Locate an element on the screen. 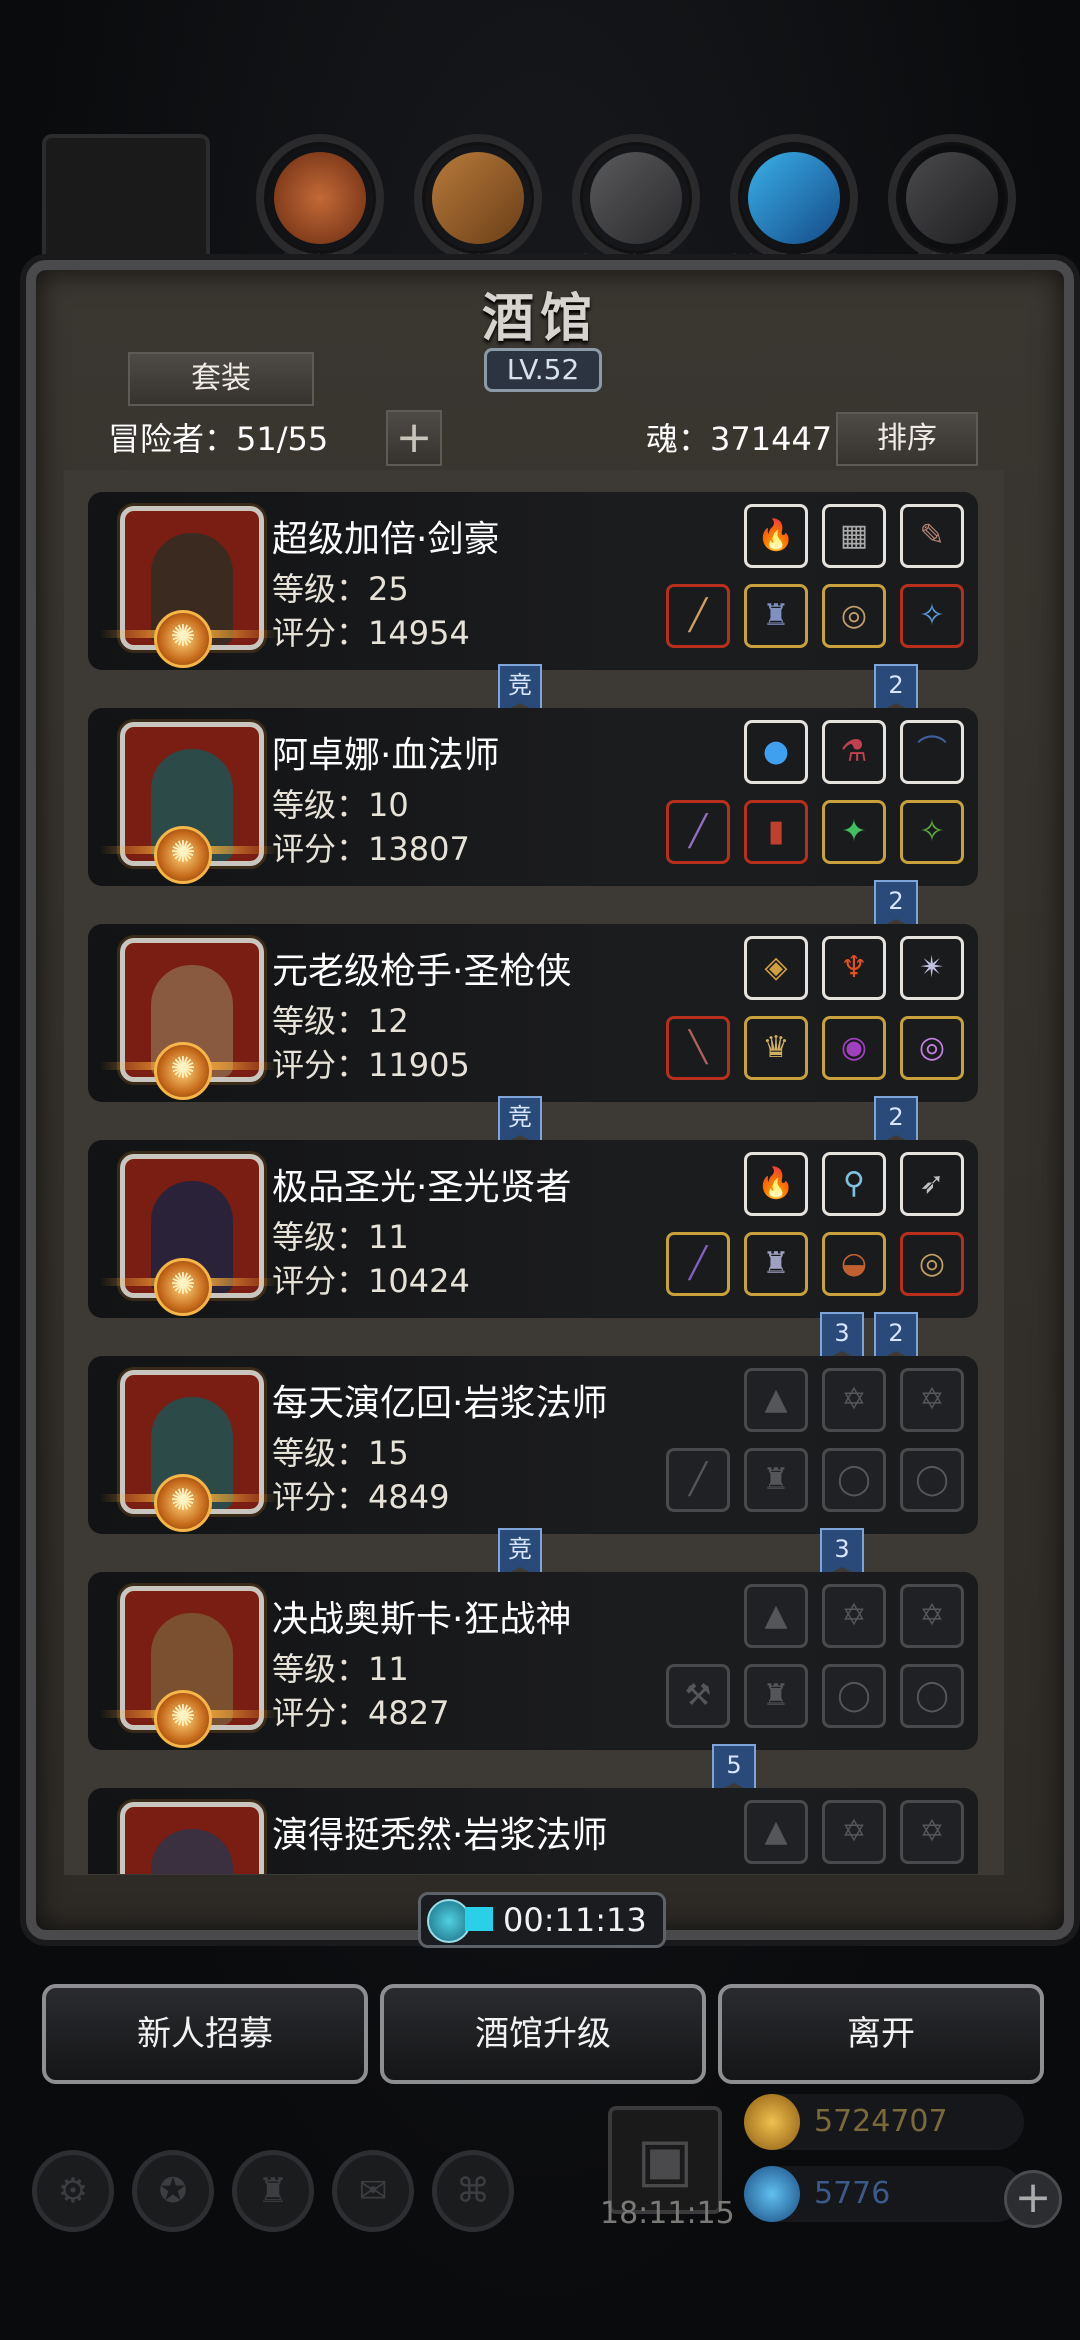 The width and height of the screenshot is (1080, 2340). adventurer-card: ✺ 每天演亿回·岩浆法师 等级：15 评分：4849 ▲ ✡ ✡ ╱ ♜ ◯ ◯ is located at coordinates (533, 1445).